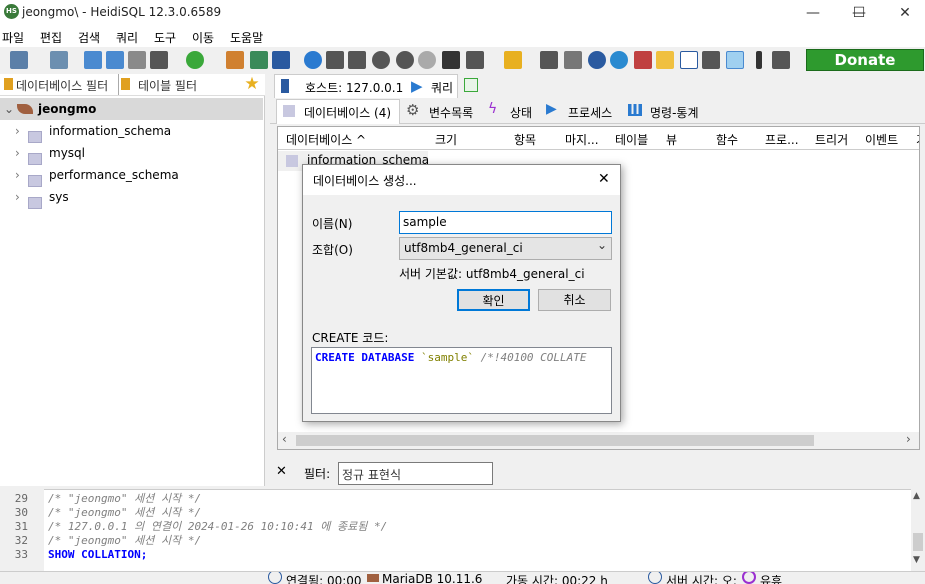 This screenshot has width=925, height=584. What do you see at coordinates (284, 439) in the screenshot?
I see `scroll-left-icon: ‹` at bounding box center [284, 439].